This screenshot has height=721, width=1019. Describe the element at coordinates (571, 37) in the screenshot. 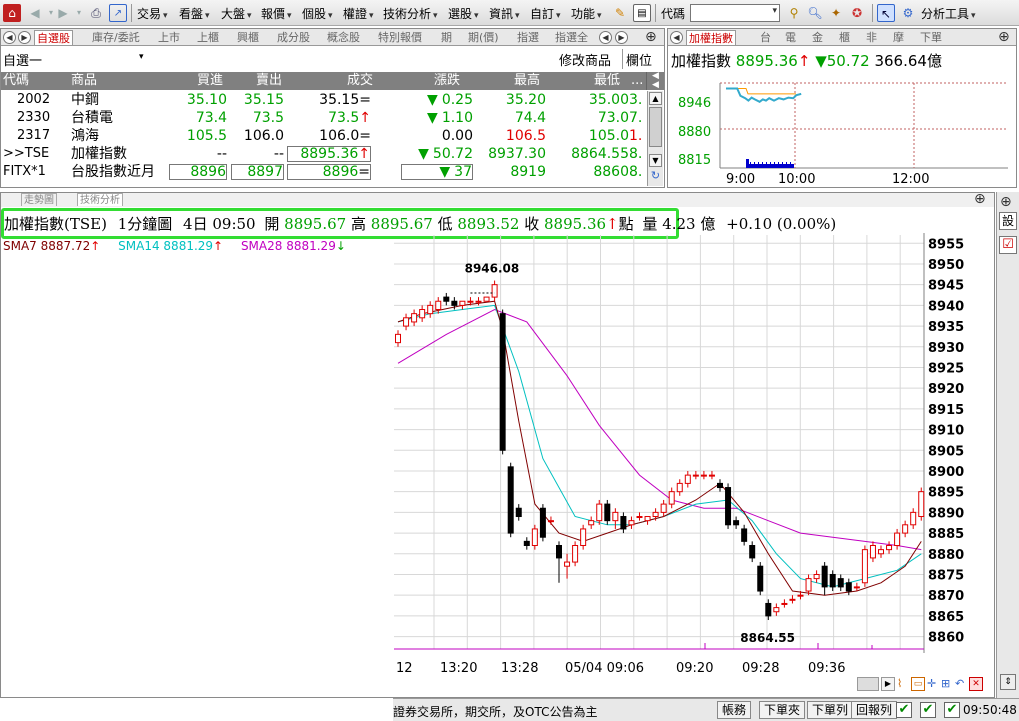

I see `tab-index-options-all: 指選全` at that location.